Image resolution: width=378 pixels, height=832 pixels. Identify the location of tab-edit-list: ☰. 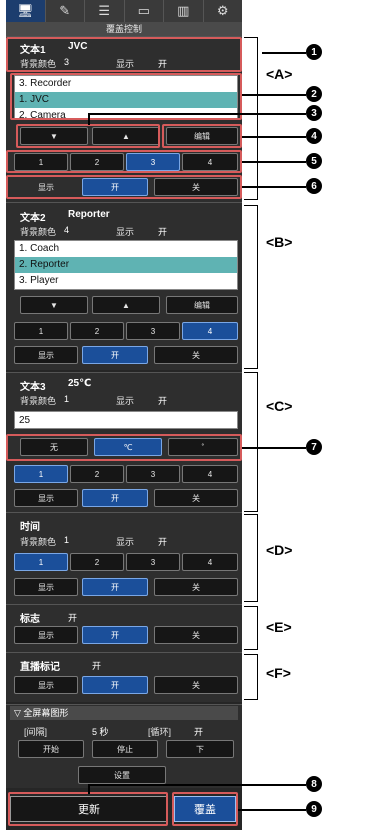
(105, 11).